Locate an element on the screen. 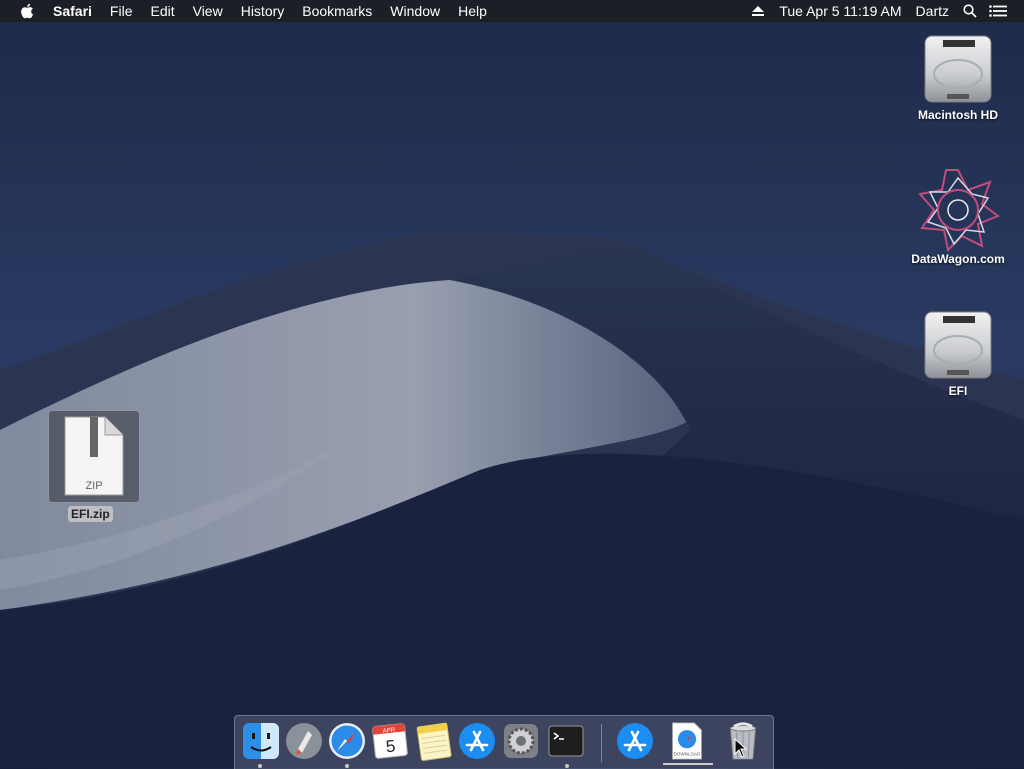 The height and width of the screenshot is (769, 1024). calendar-day: 5 is located at coordinates (390, 747).